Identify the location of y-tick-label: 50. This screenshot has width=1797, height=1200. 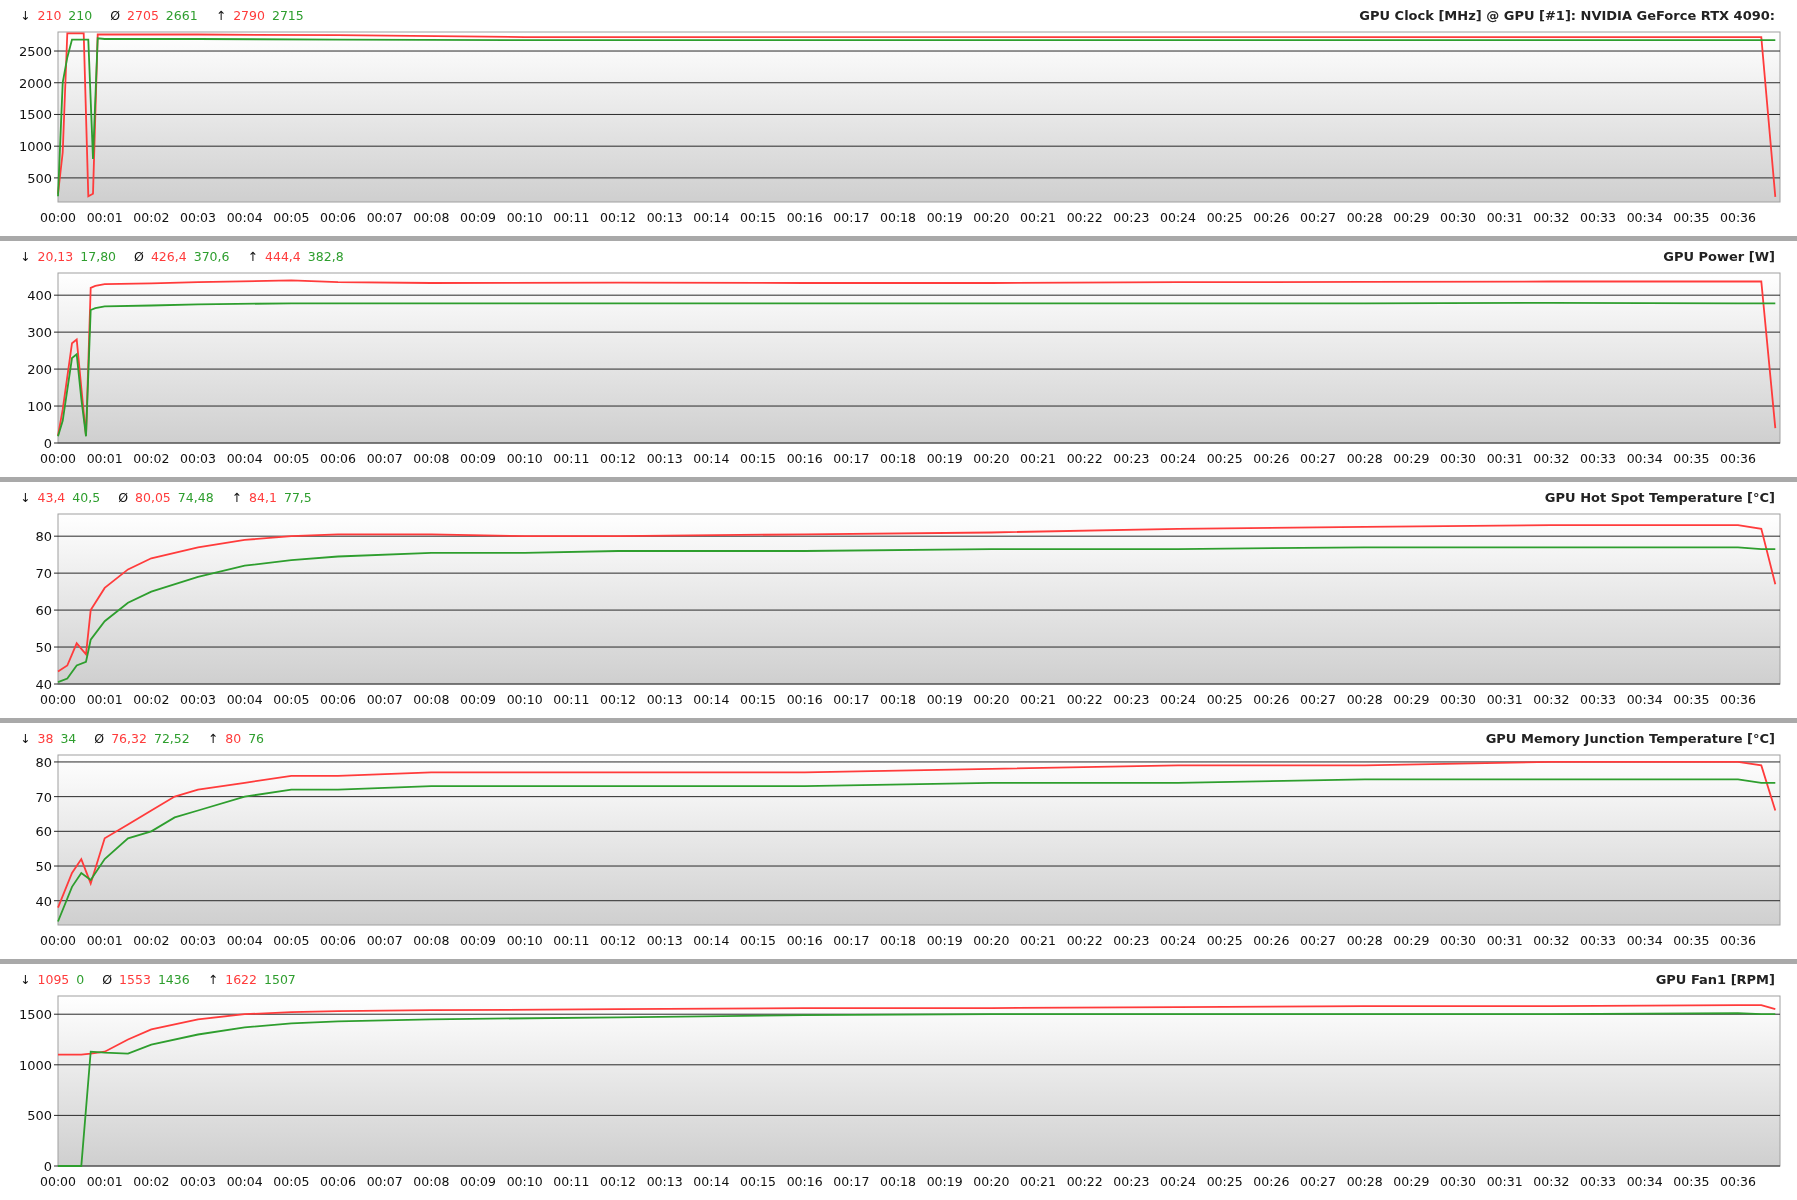
(43, 648).